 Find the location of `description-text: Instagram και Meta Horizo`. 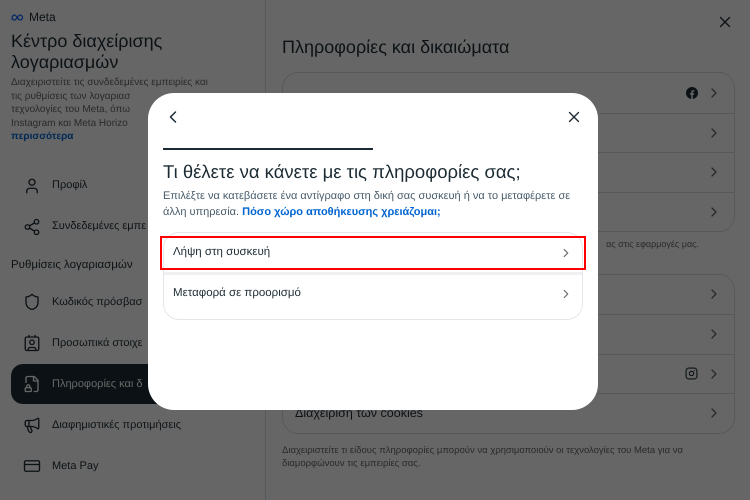

description-text: Instagram και Meta Horizo is located at coordinates (69, 123).